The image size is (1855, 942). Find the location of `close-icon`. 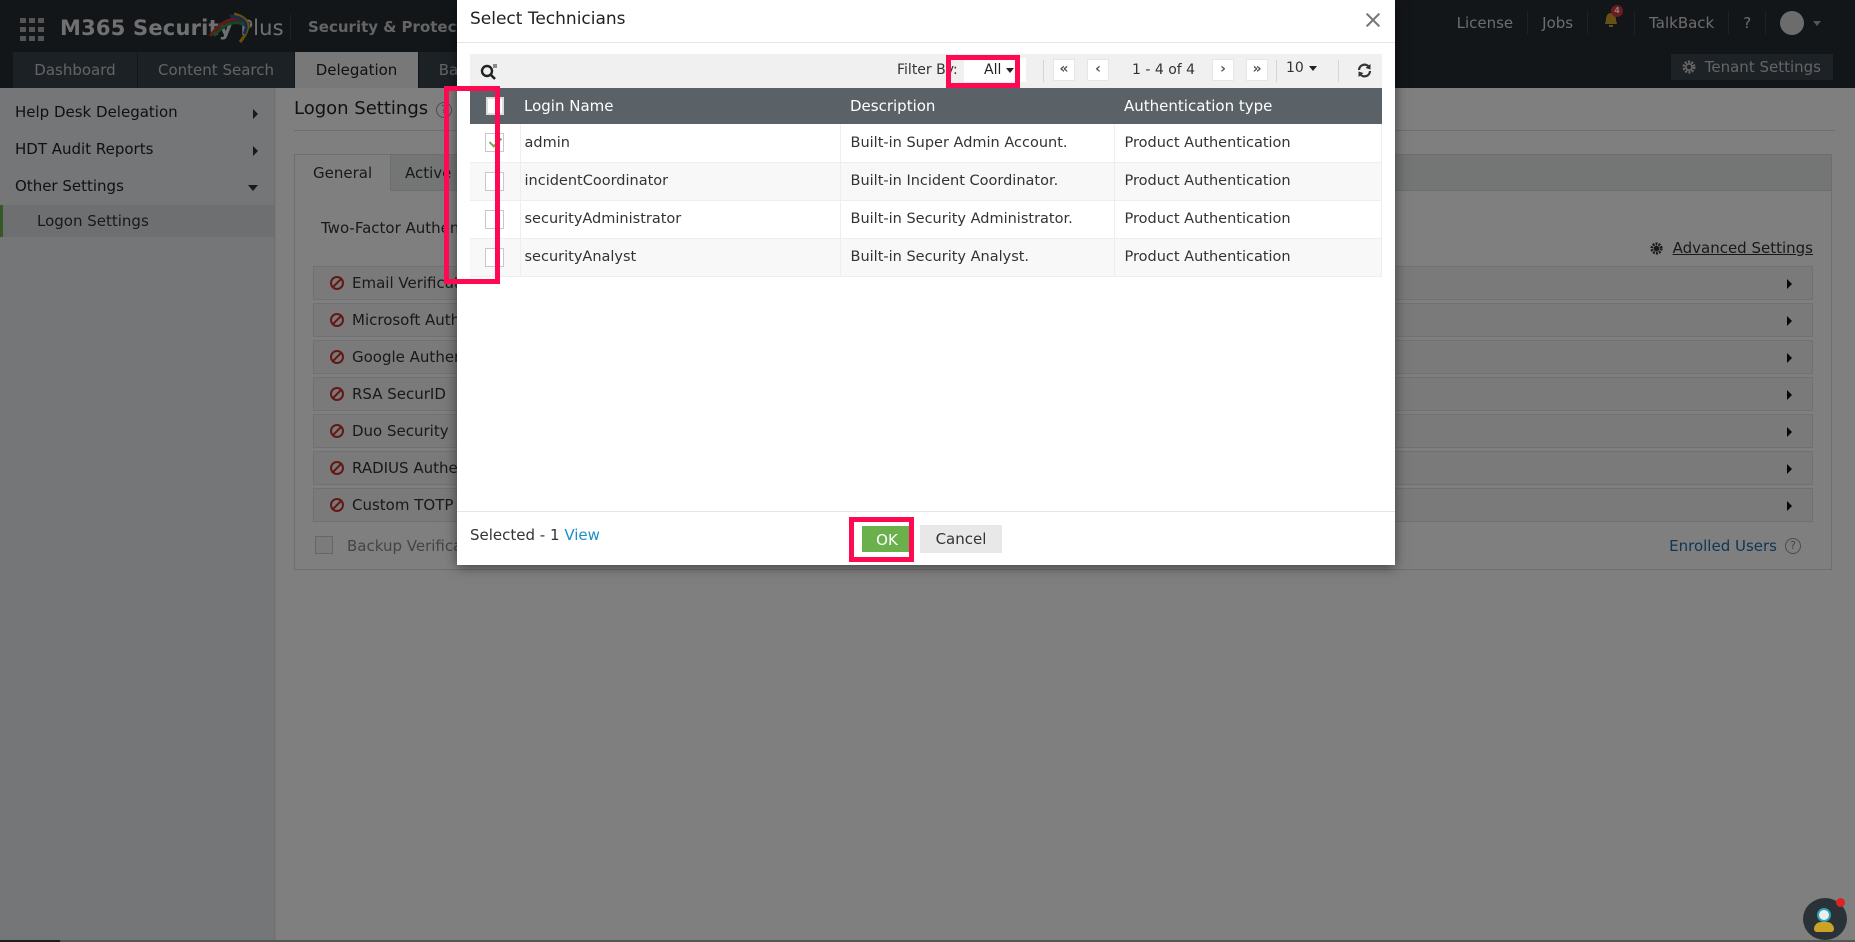

close-icon is located at coordinates (1373, 20).